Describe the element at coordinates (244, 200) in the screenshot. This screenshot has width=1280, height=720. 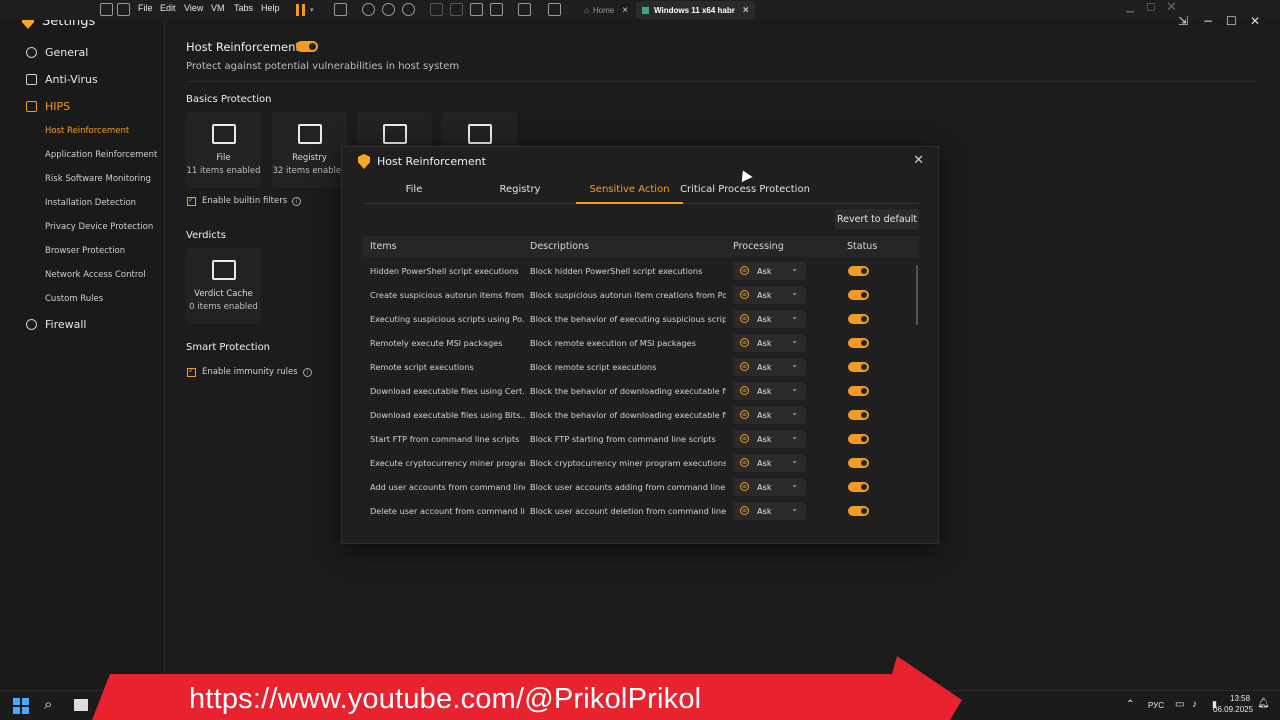
I see `enable-builtin-filters: Enable builtin filters i` at that location.